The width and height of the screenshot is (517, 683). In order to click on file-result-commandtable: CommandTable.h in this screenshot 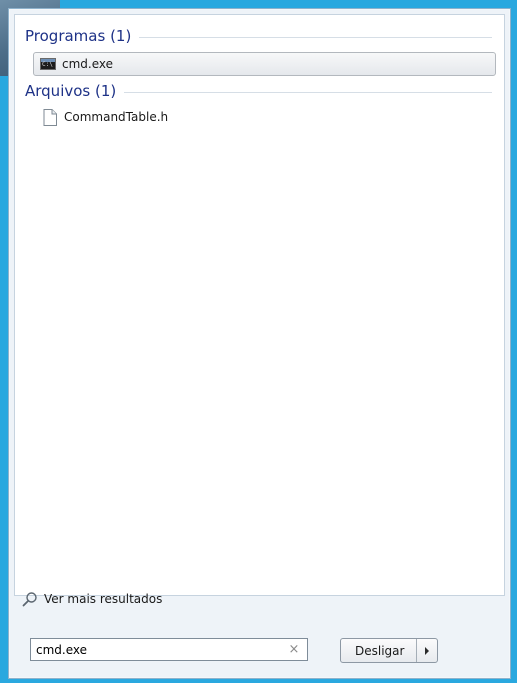, I will do `click(264, 117)`.